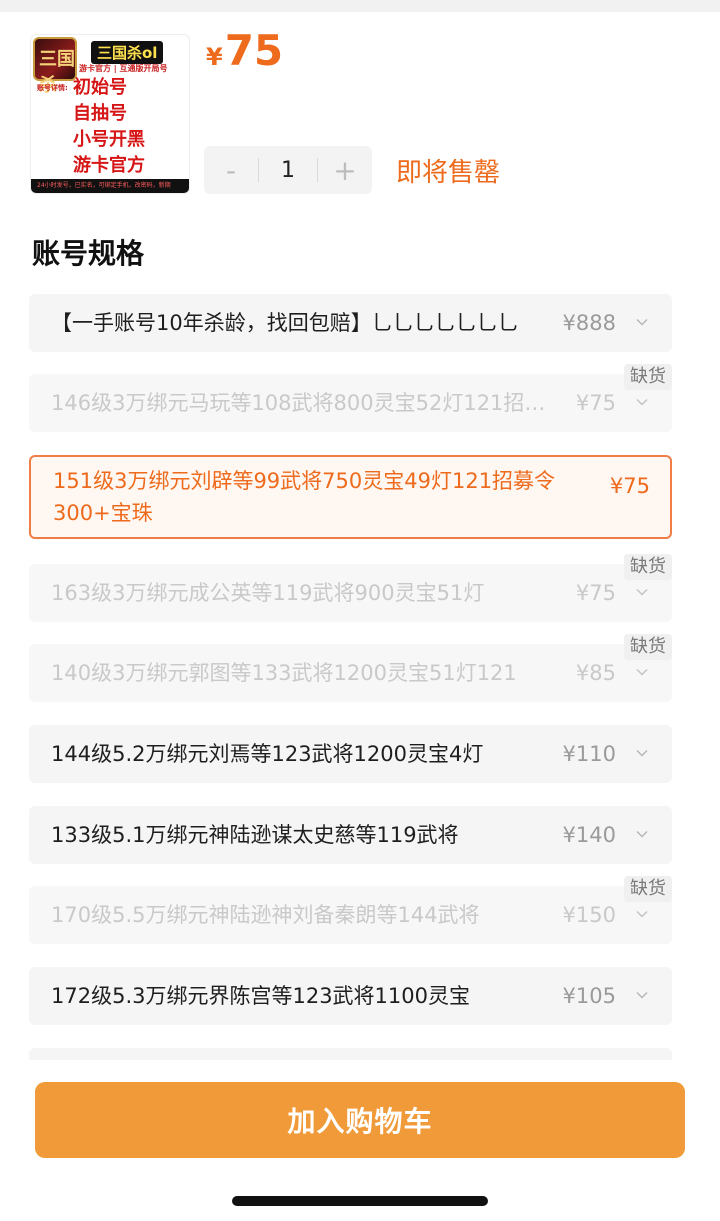  What do you see at coordinates (589, 915) in the screenshot?
I see `spec-option-price: ¥150` at bounding box center [589, 915].